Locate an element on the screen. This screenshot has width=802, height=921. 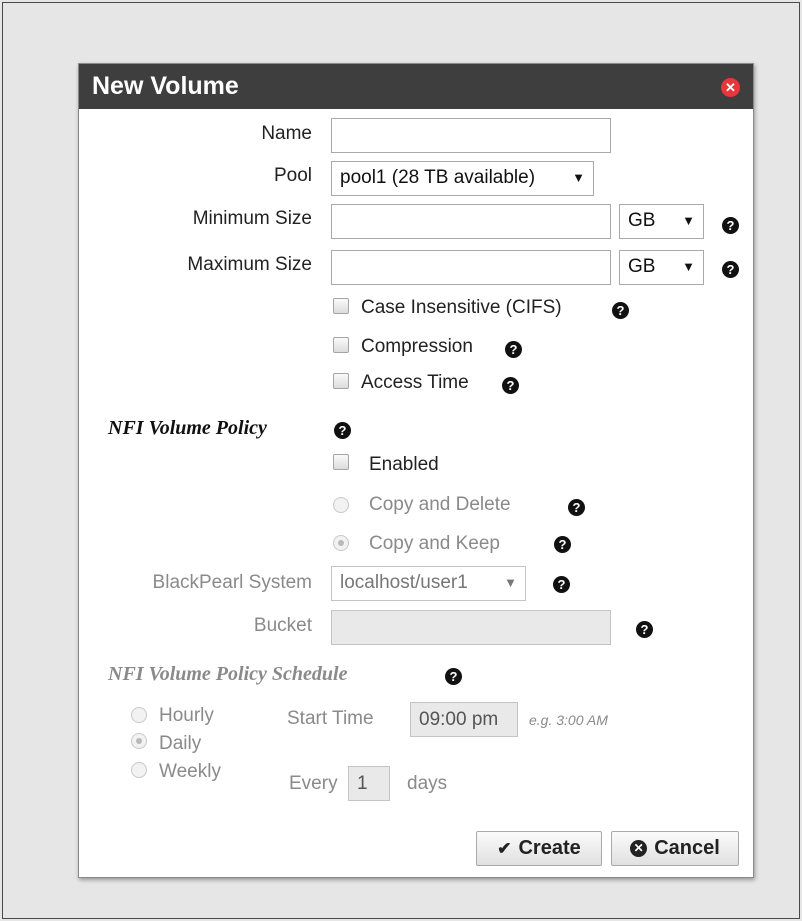
copy-keep-label: Copy and Keep is located at coordinates (434, 543).